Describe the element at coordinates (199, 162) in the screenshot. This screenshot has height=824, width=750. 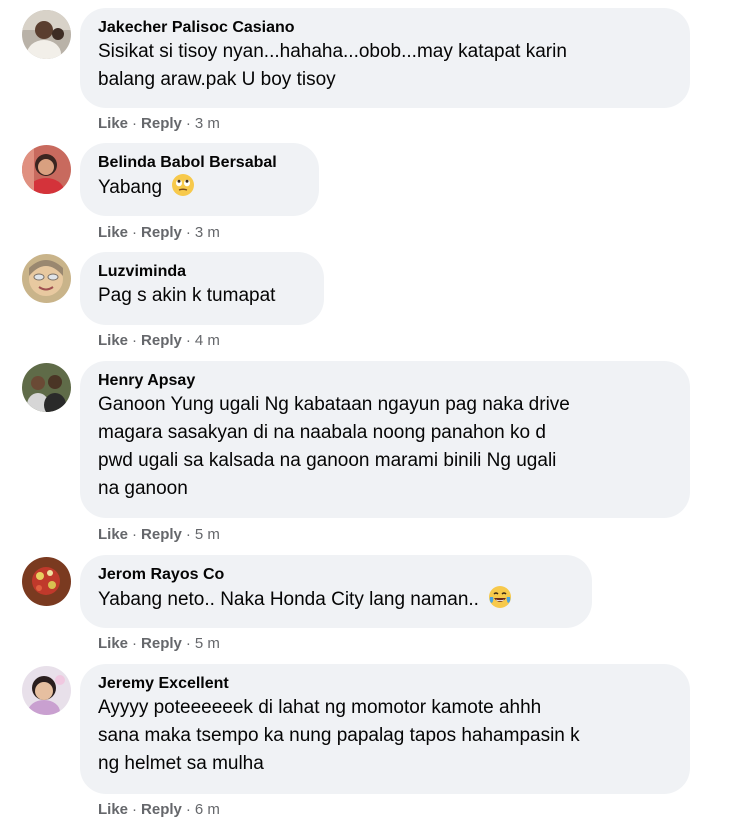
I see `comment-author: Belinda Babol Bersabal` at that location.